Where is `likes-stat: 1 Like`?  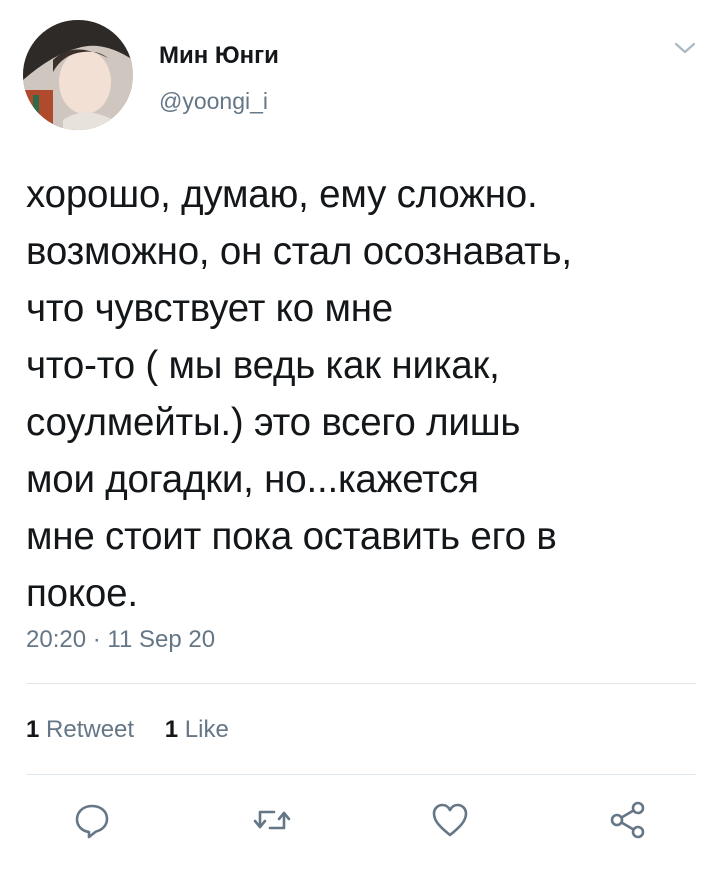
likes-stat: 1 Like is located at coordinates (197, 730).